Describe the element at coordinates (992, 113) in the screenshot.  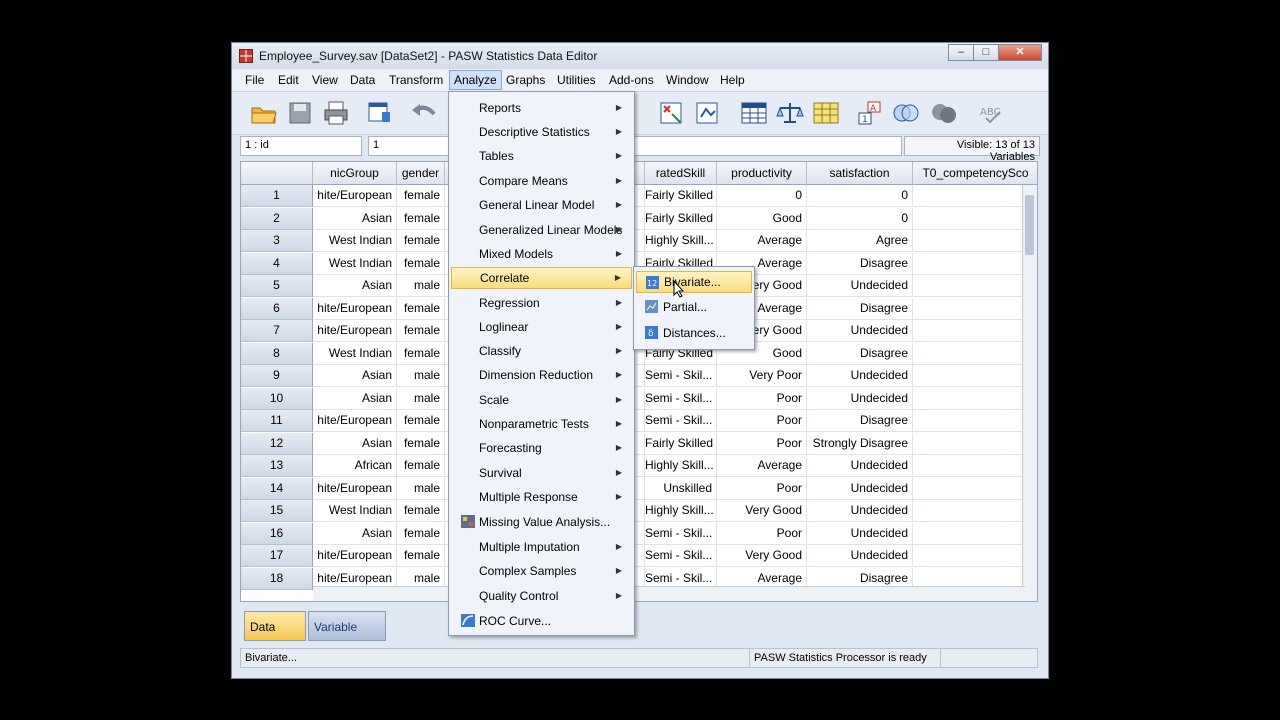
I see `spell-check-icon: ABC` at that location.